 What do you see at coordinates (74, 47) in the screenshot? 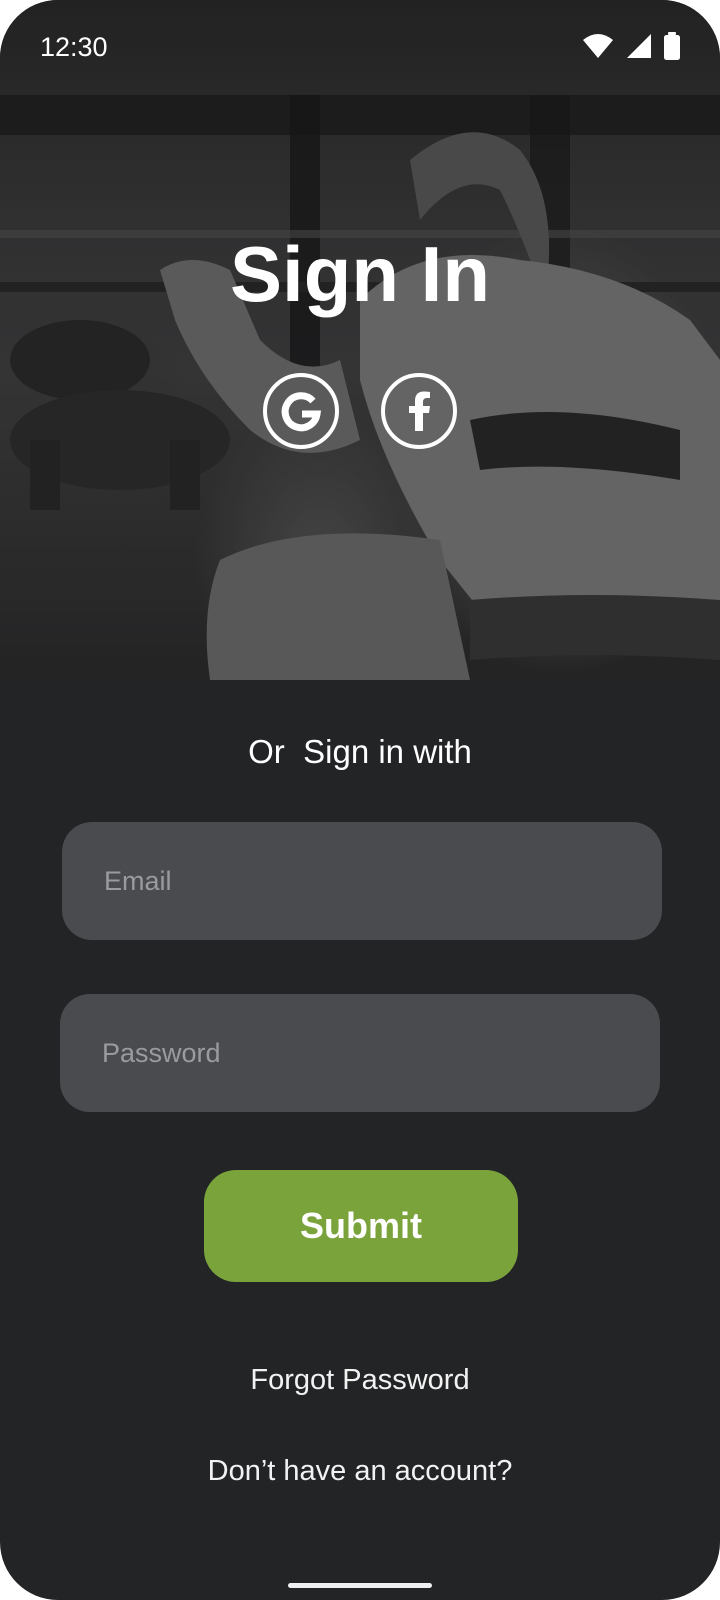
I see `status-time: 12:30` at bounding box center [74, 47].